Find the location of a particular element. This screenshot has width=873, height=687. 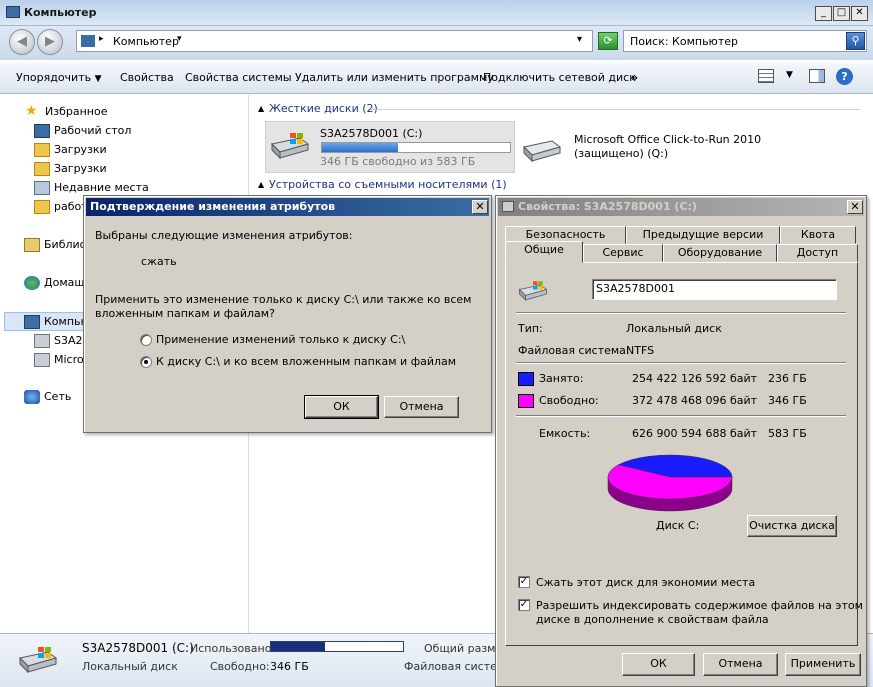

search-icon: ⚲ is located at coordinates (855, 41).